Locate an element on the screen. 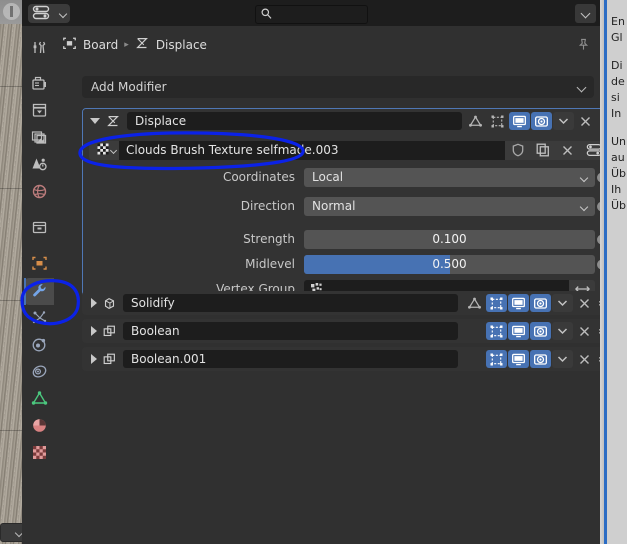 The image size is (627, 544). midlevel-label: Midlevel is located at coordinates (270, 264).